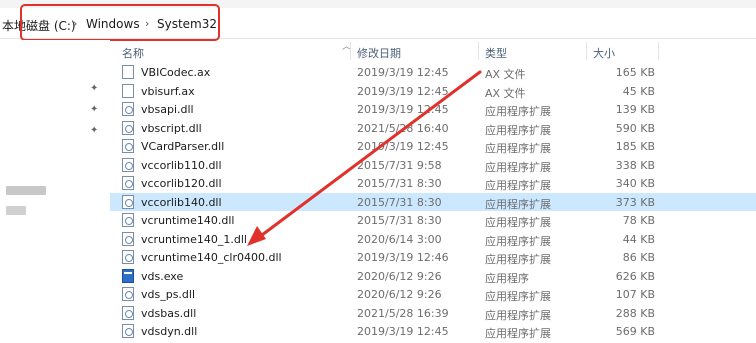  I want to click on annotation-arrow-line, so click(369, 155).